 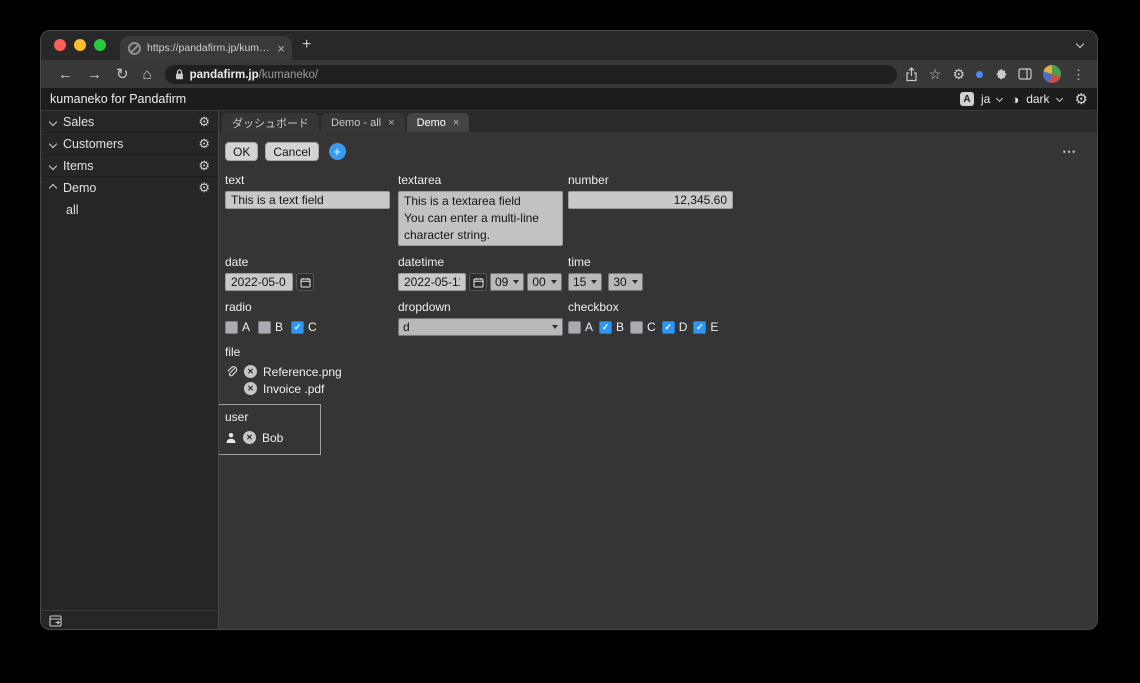 I want to click on language-selector: ja, so click(x=985, y=99).